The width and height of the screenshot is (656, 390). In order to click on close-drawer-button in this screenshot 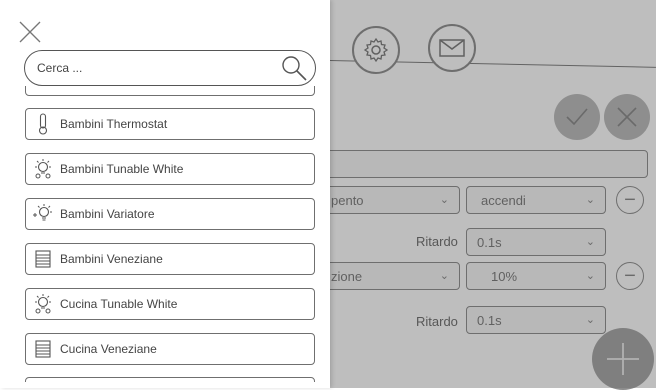, I will do `click(30, 32)`.